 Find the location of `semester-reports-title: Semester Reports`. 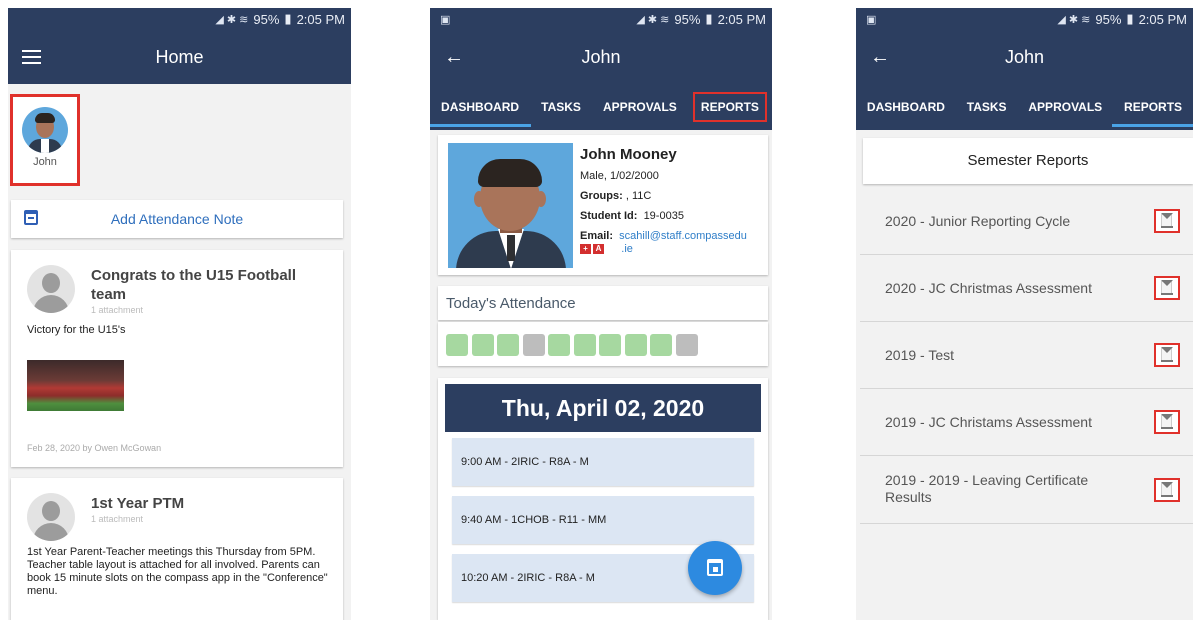

semester-reports-title: Semester Reports is located at coordinates (1028, 160).